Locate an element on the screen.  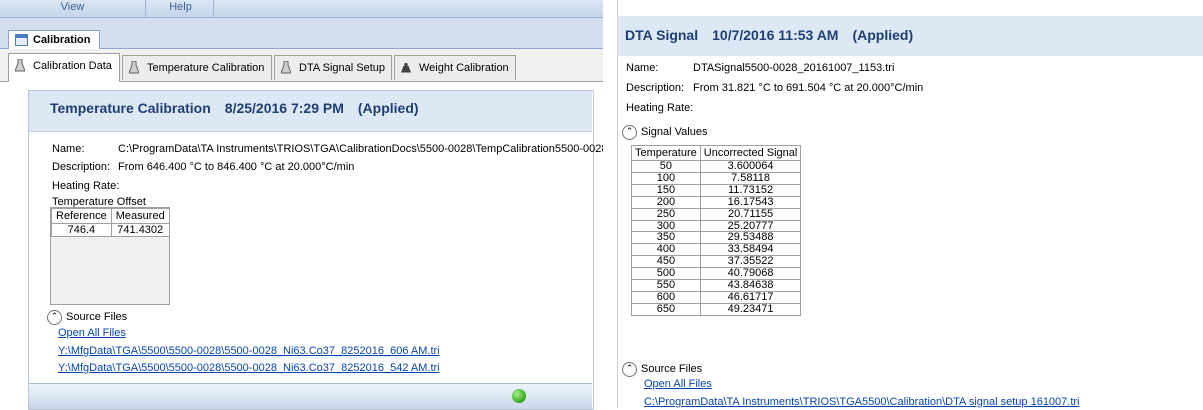
dta-title: DTA Signal 10/7/2016 11:53 AM (Applied) is located at coordinates (776, 35).